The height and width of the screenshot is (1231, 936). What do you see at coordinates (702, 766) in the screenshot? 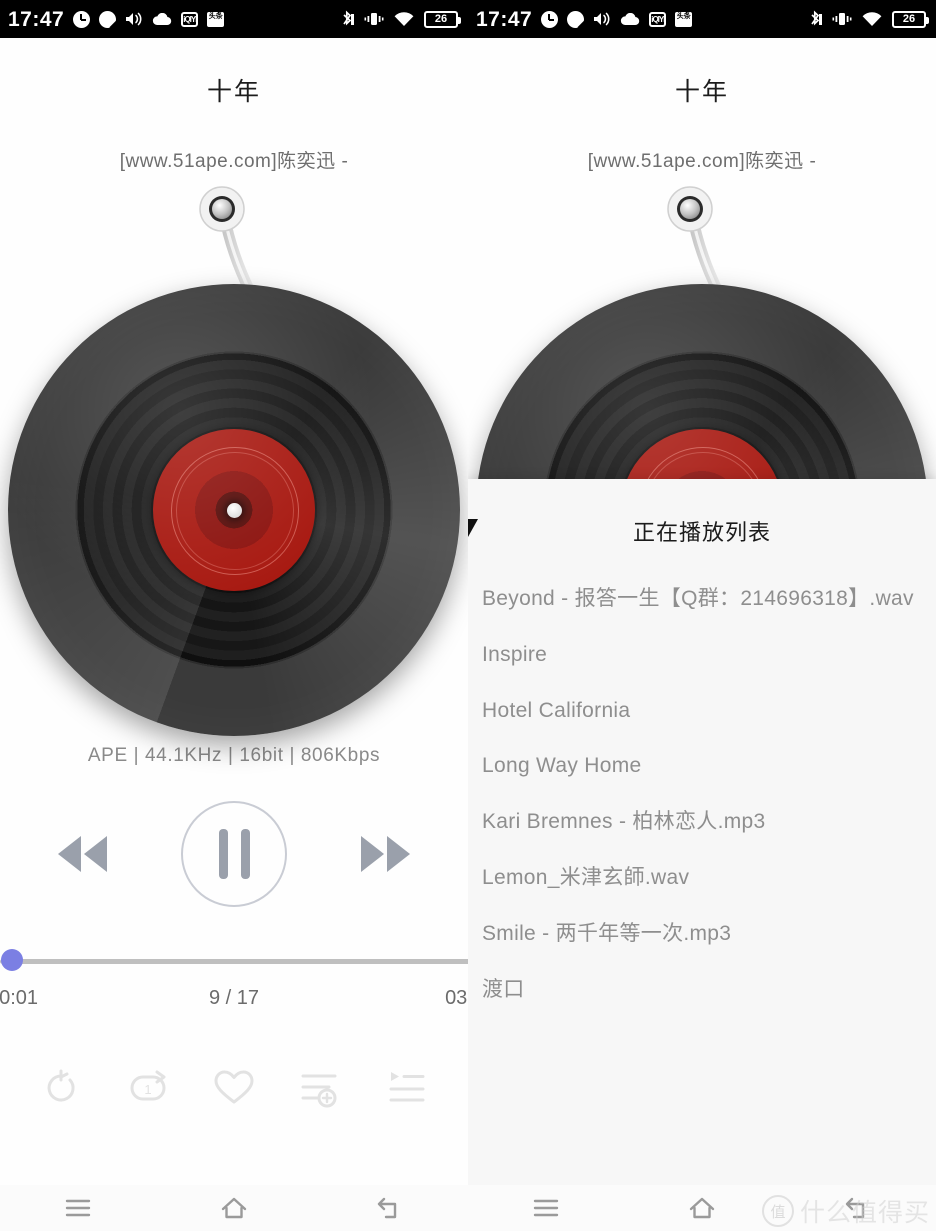
I see `list-item: Long Way Home` at bounding box center [702, 766].